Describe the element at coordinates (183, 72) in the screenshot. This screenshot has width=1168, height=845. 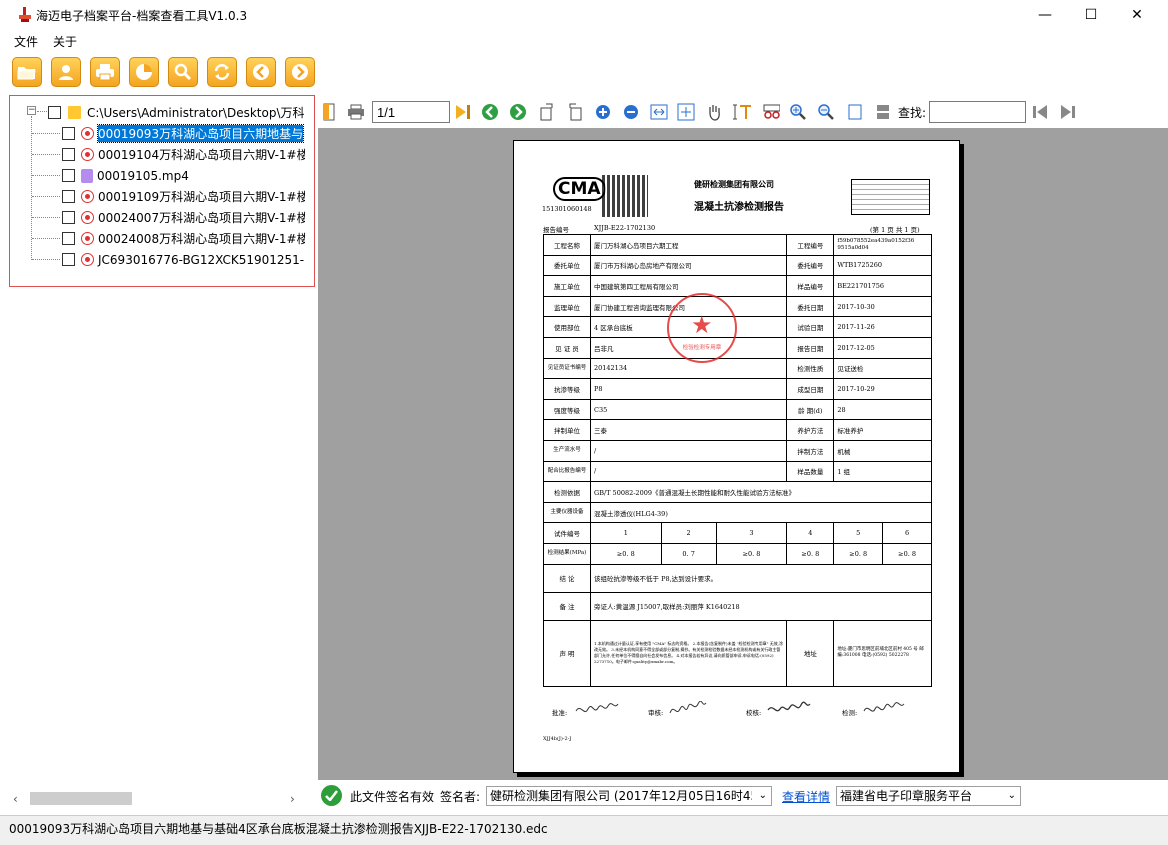
I see `search-icon` at that location.